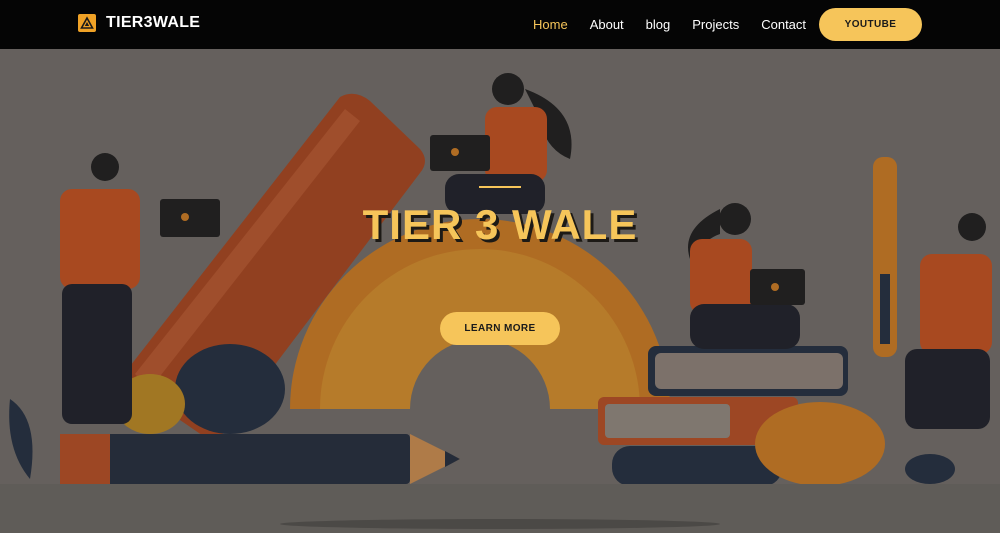 This screenshot has height=533, width=1000. Describe the element at coordinates (870, 24) in the screenshot. I see `youtube-button: YOUTUBE` at that location.